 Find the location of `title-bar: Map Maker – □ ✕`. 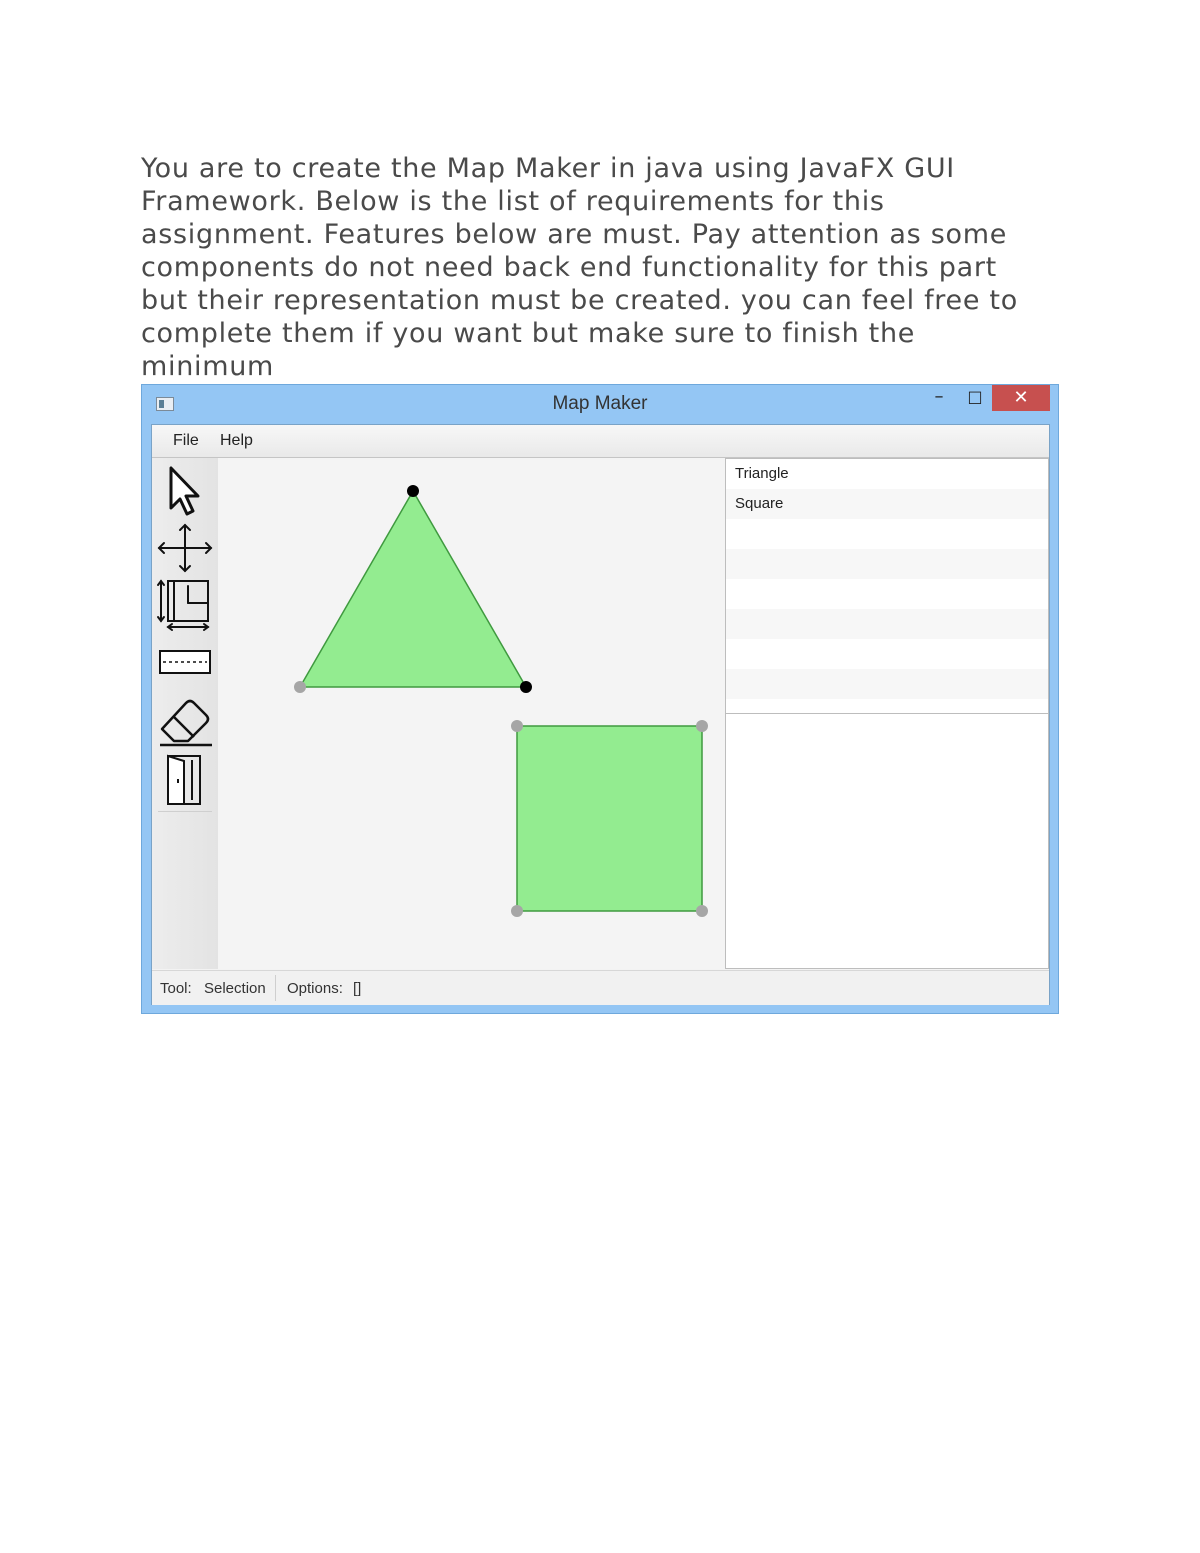

title-bar: Map Maker – □ ✕ is located at coordinates (600, 404).